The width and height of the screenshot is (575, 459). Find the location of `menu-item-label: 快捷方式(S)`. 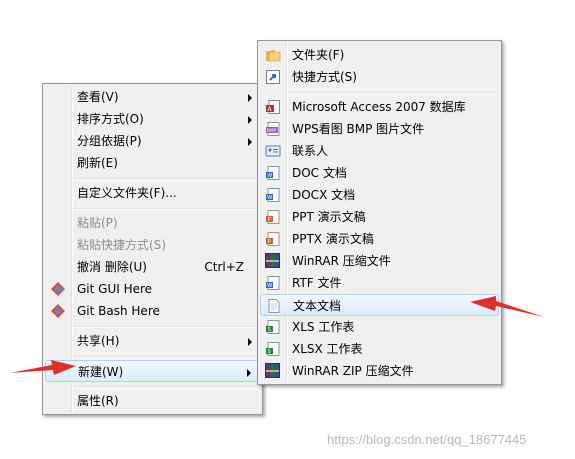

menu-item-label: 快捷方式(S) is located at coordinates (324, 77).